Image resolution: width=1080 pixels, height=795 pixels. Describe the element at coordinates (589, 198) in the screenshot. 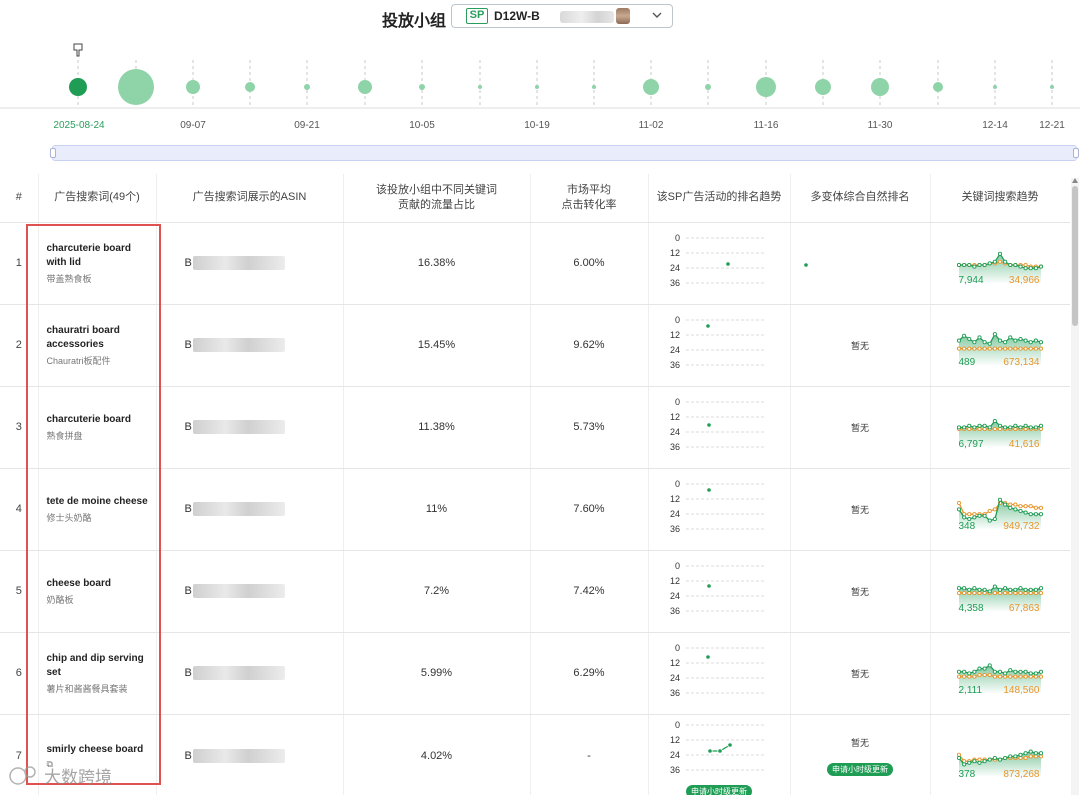

I see `col-cvr: 市场平均 点击转化率` at that location.